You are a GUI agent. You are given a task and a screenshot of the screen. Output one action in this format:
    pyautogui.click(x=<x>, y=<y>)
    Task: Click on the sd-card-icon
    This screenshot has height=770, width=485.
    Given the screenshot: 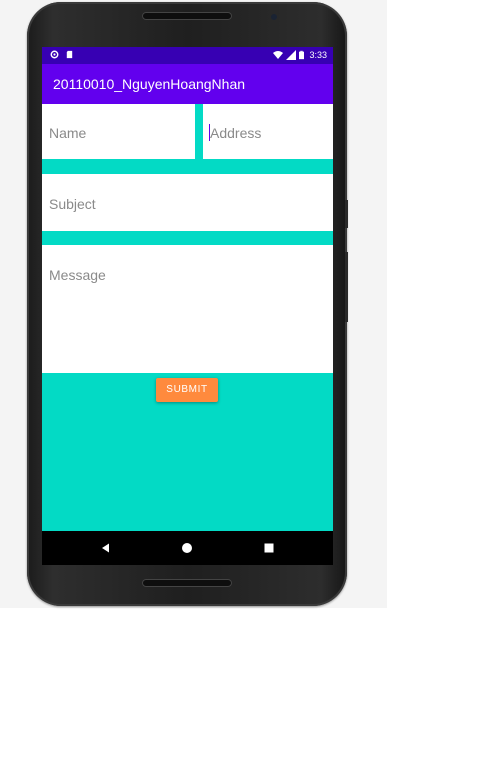 What is the action you would take?
    pyautogui.click(x=69, y=54)
    